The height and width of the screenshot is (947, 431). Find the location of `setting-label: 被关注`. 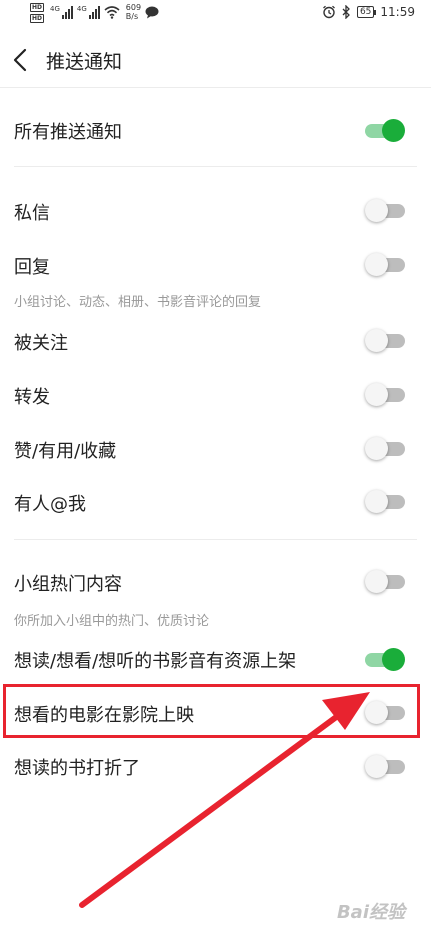

setting-label: 被关注 is located at coordinates (41, 343).